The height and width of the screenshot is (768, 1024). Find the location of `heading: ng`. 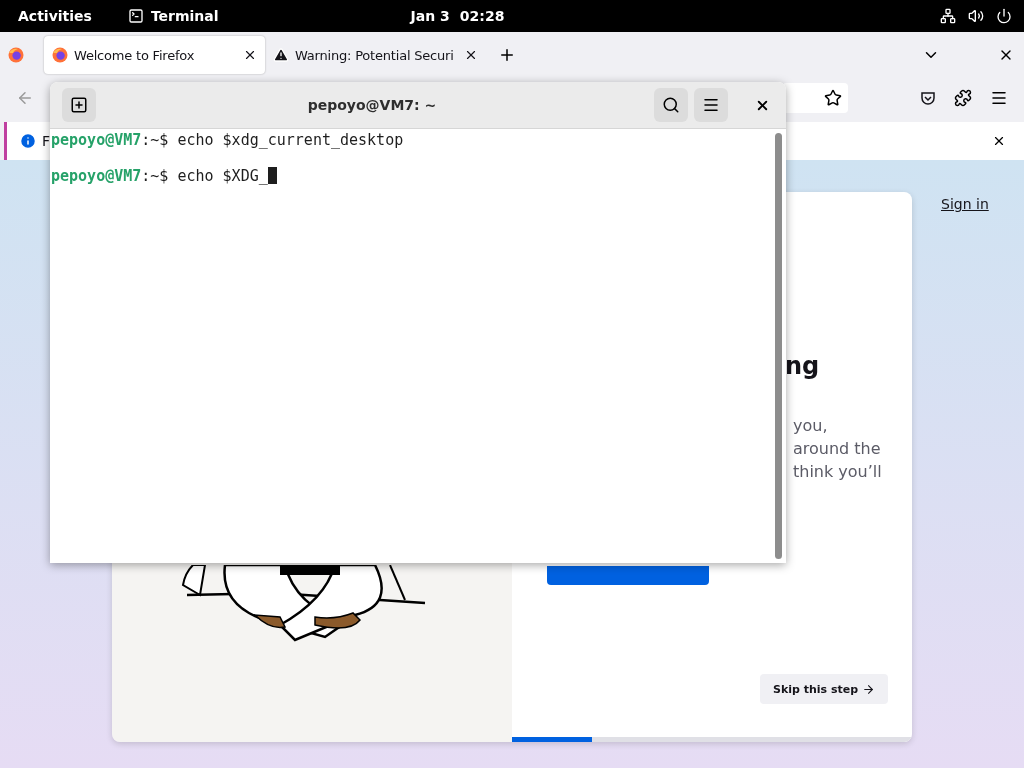

heading: ng is located at coordinates (803, 366).